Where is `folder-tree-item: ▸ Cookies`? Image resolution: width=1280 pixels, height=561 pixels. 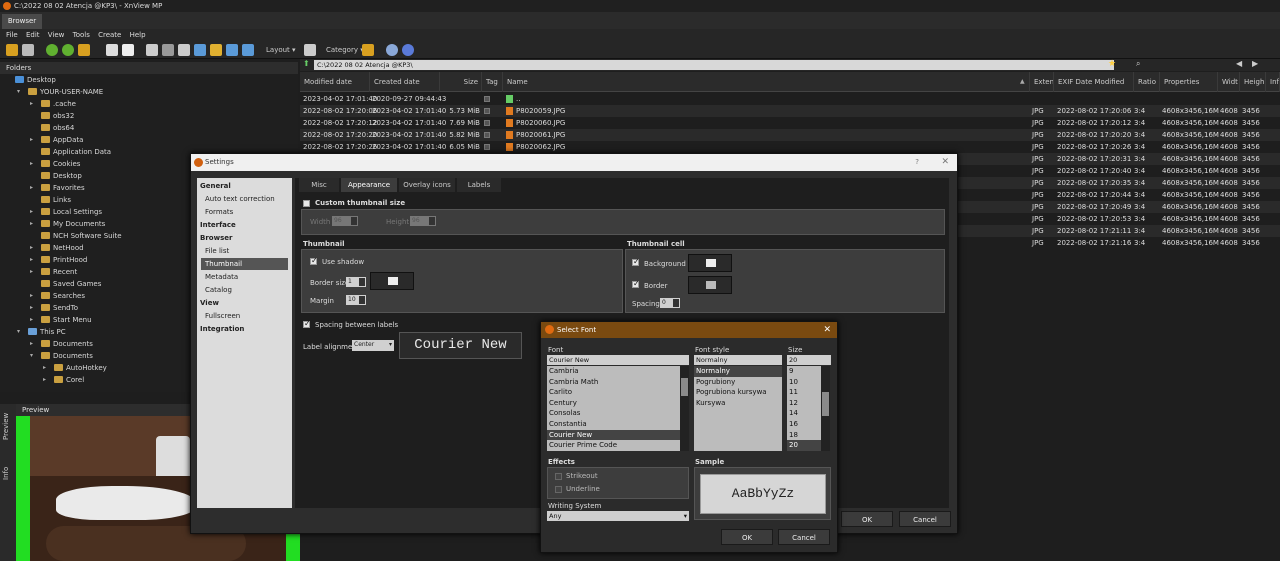 folder-tree-item: ▸ Cookies is located at coordinates (55, 164).